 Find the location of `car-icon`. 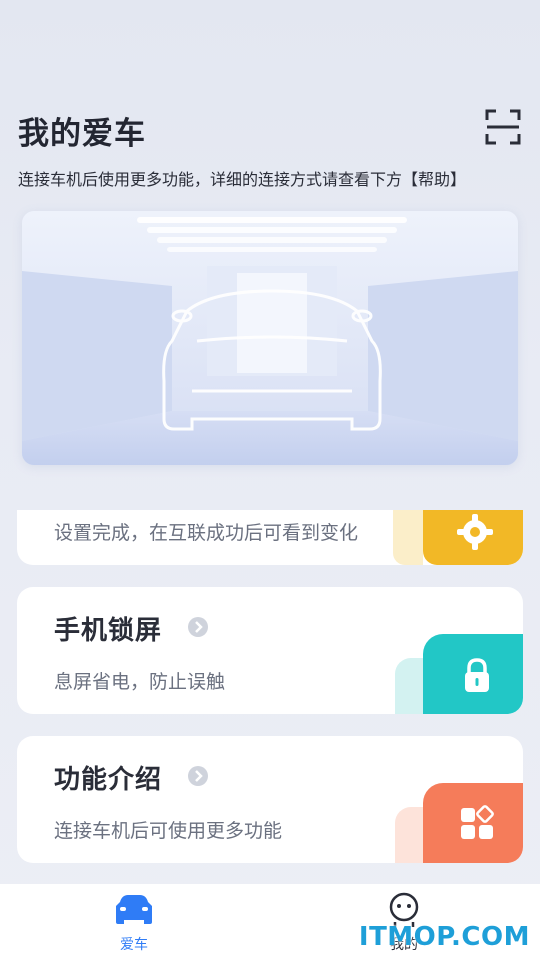

car-icon is located at coordinates (134, 909).